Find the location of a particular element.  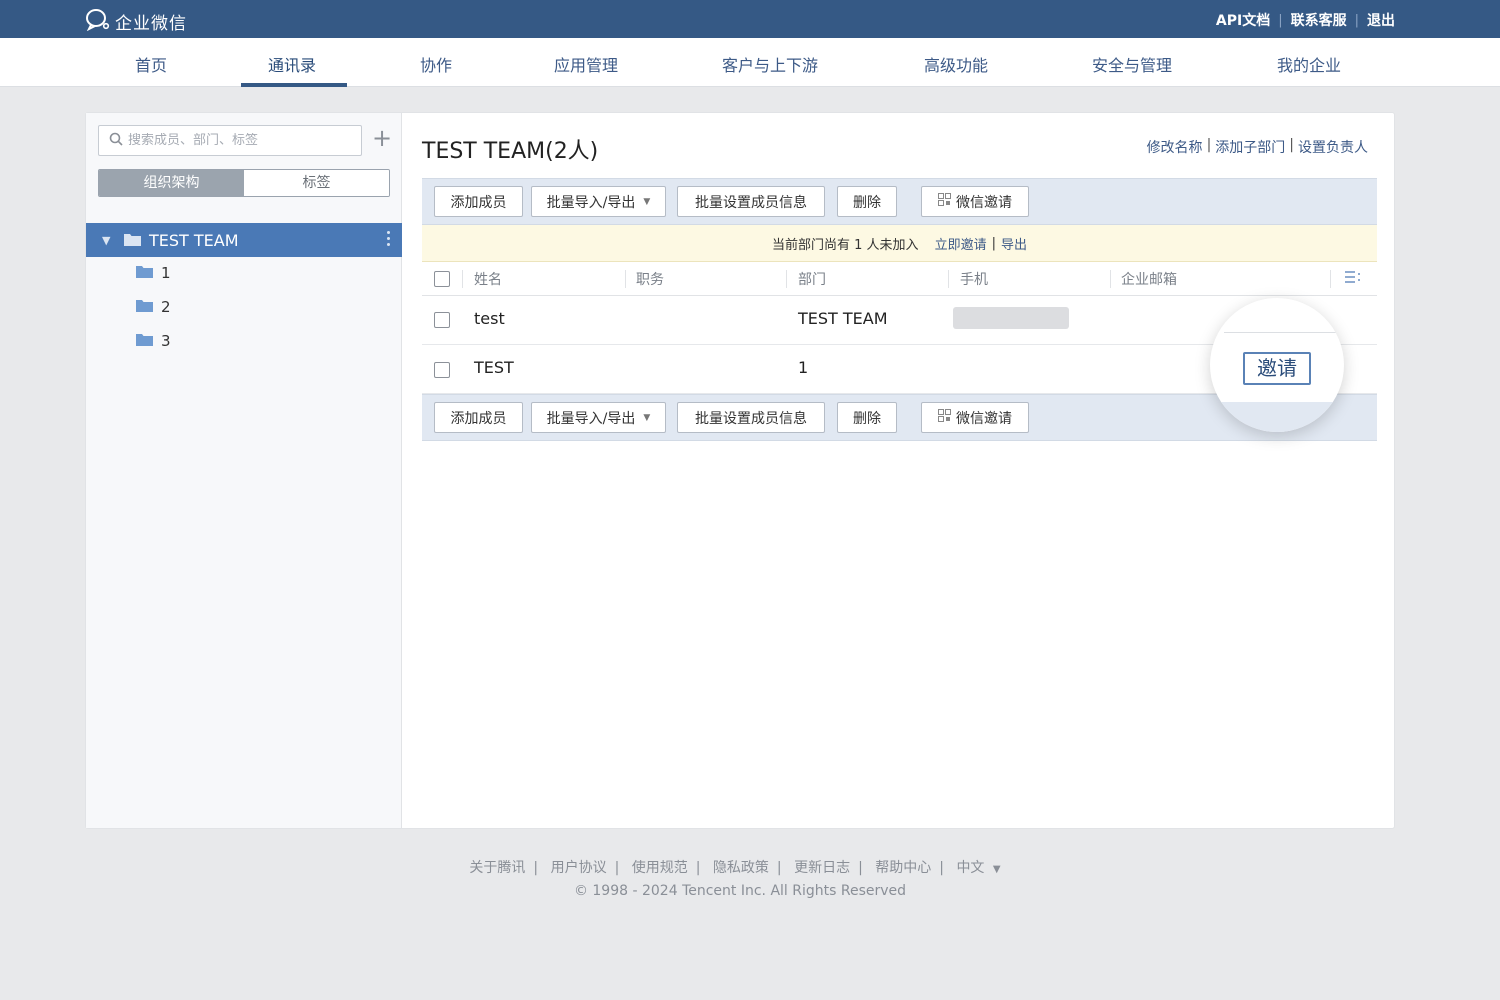

column-header-email: 企业邮箱 is located at coordinates (1149, 279).